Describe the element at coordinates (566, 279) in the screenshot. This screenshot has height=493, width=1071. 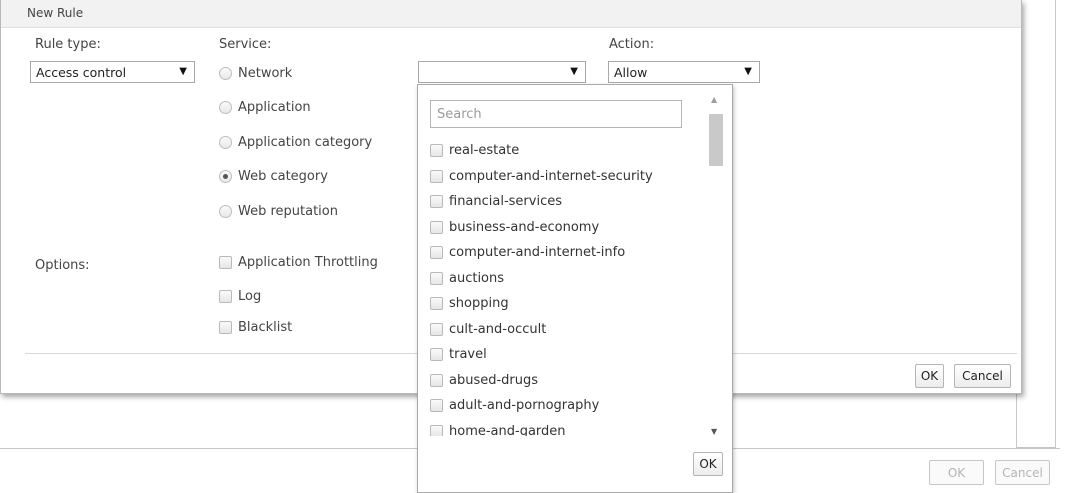
I see `category-list-item: auctions` at that location.